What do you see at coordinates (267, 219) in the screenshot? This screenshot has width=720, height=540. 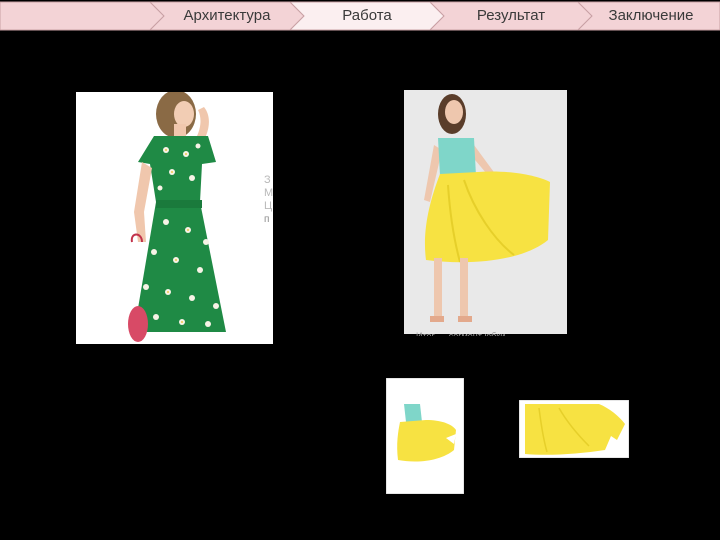 I see `side-text-line-4: п` at bounding box center [267, 219].